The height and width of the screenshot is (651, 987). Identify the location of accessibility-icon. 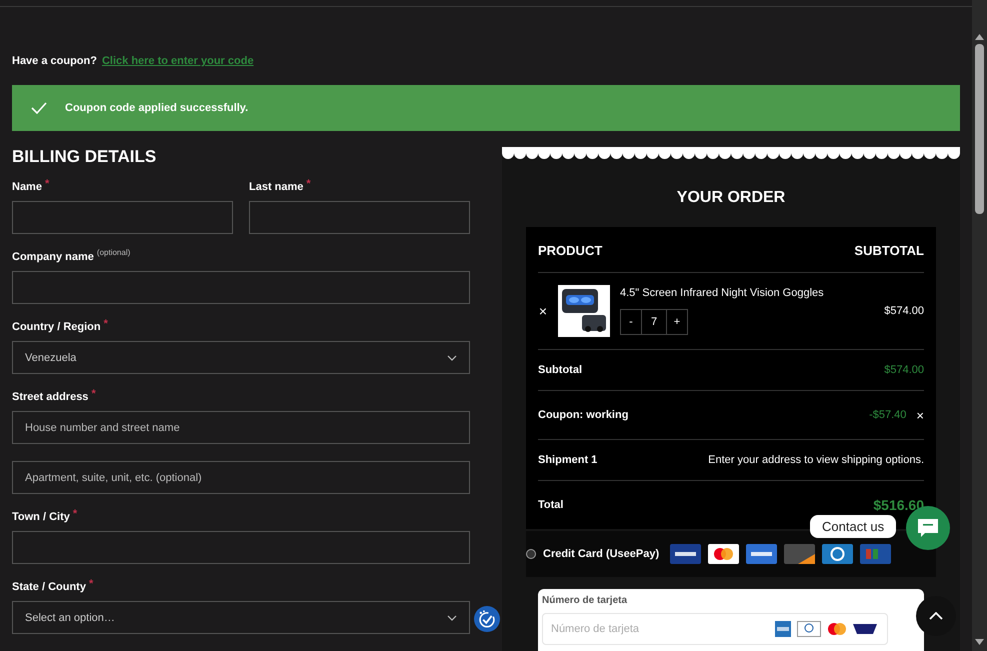
(487, 619).